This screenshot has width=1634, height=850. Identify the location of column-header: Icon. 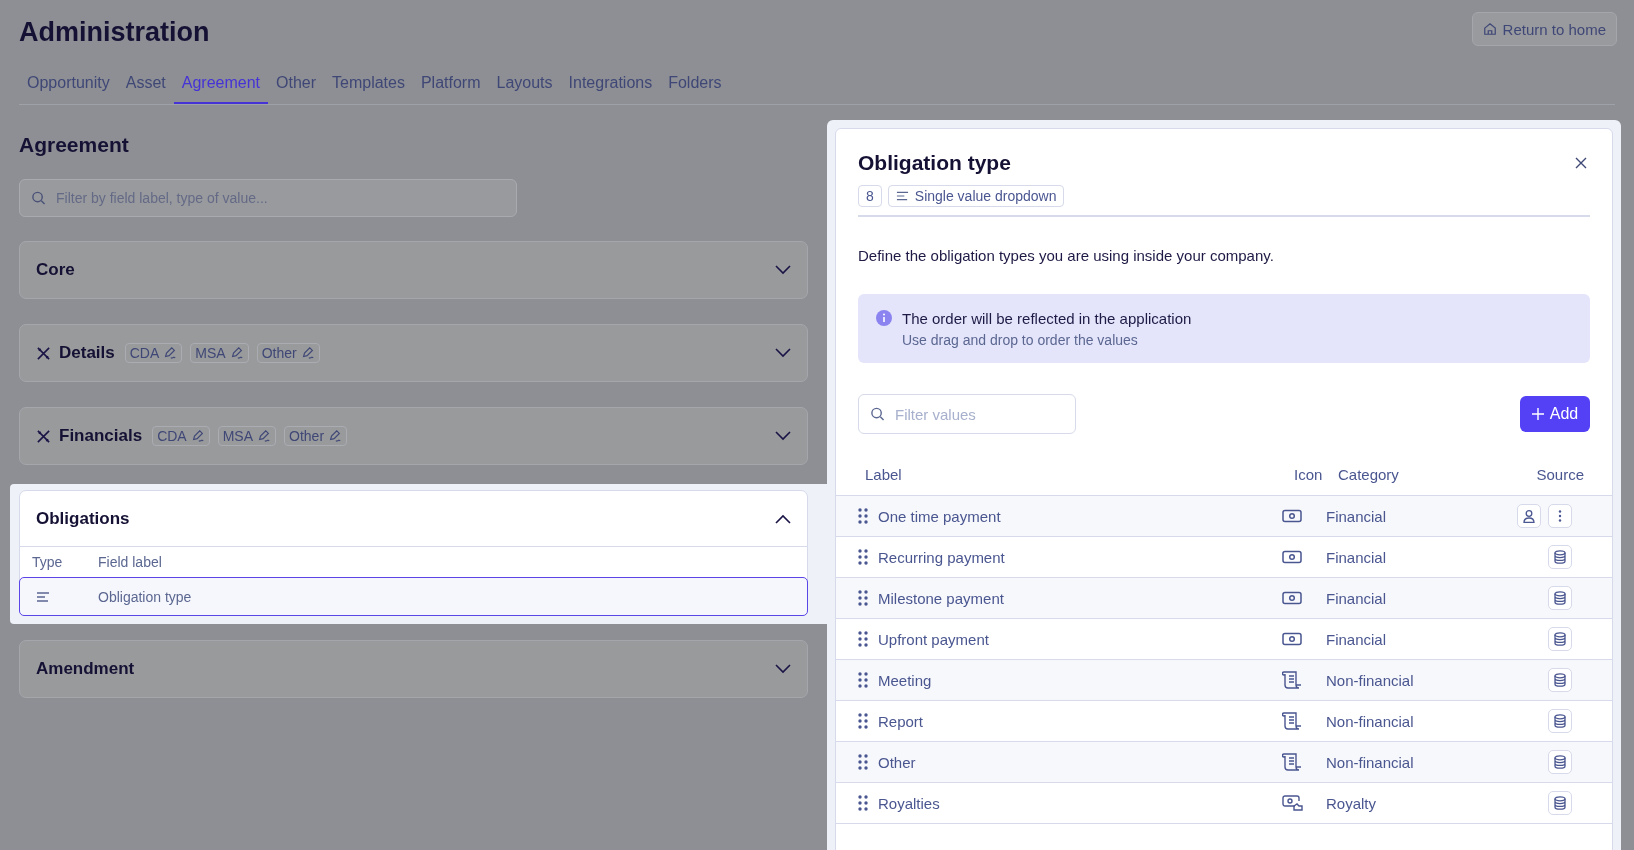
(1309, 474).